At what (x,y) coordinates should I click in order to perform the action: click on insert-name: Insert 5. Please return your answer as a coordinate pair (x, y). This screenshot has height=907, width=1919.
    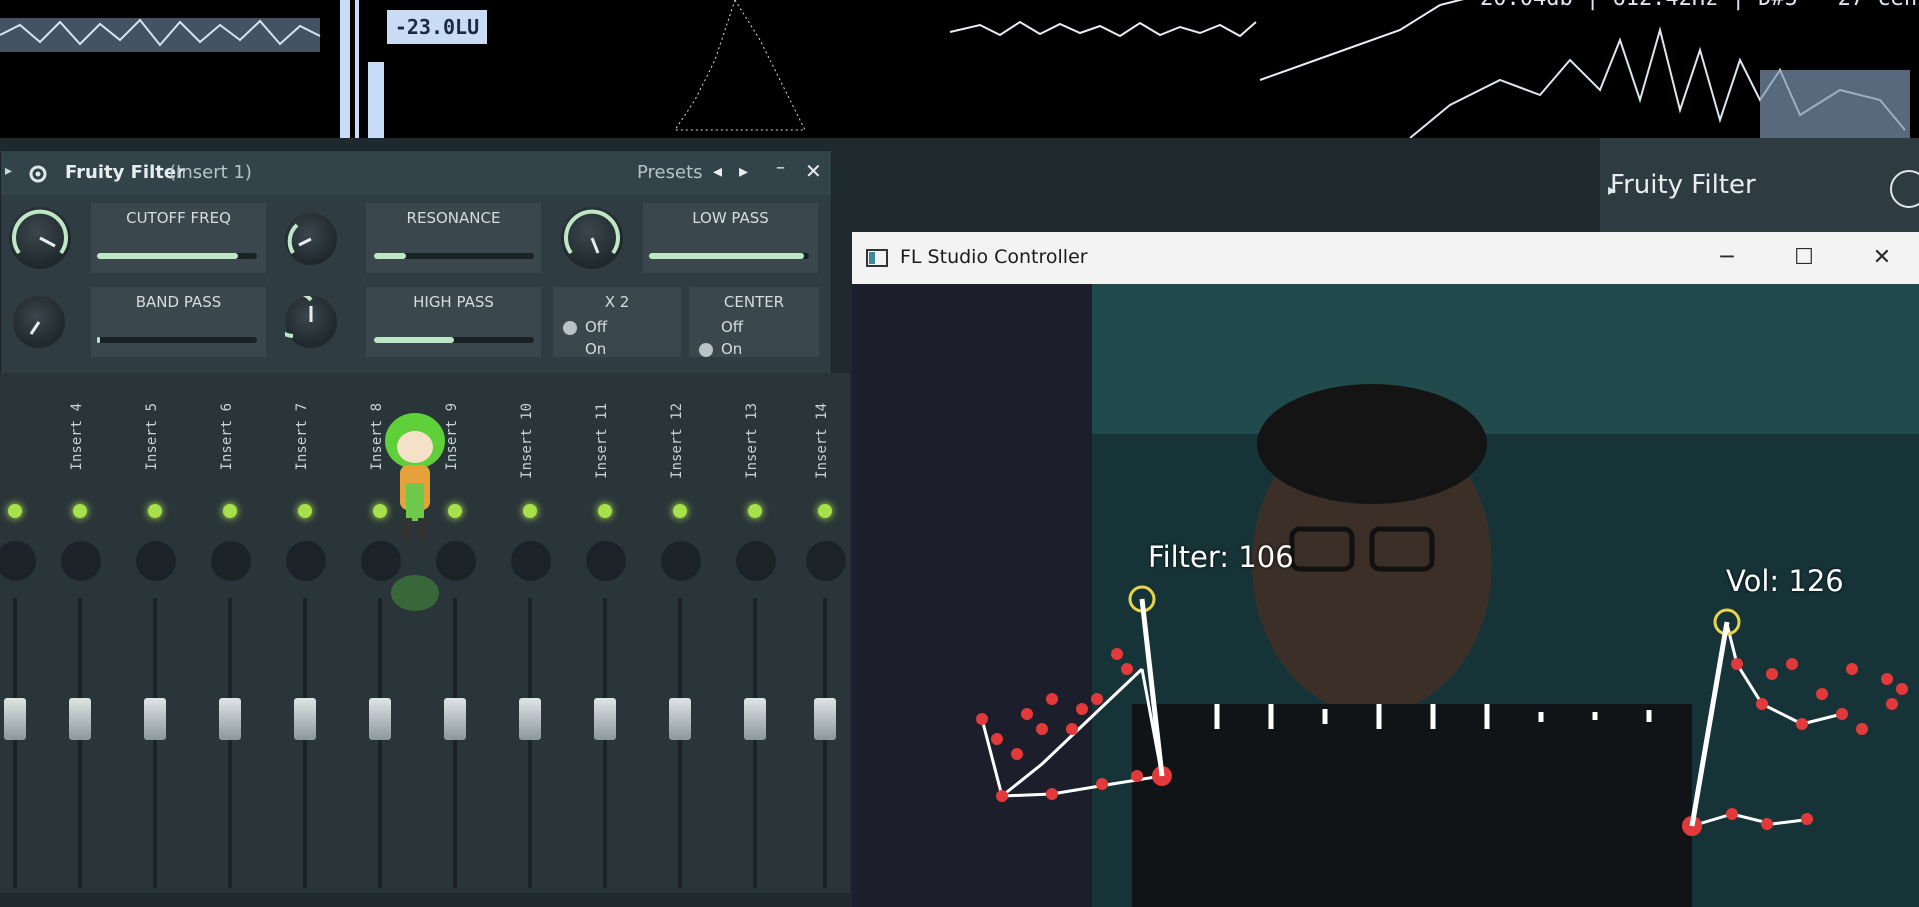
    Looking at the image, I should click on (152, 437).